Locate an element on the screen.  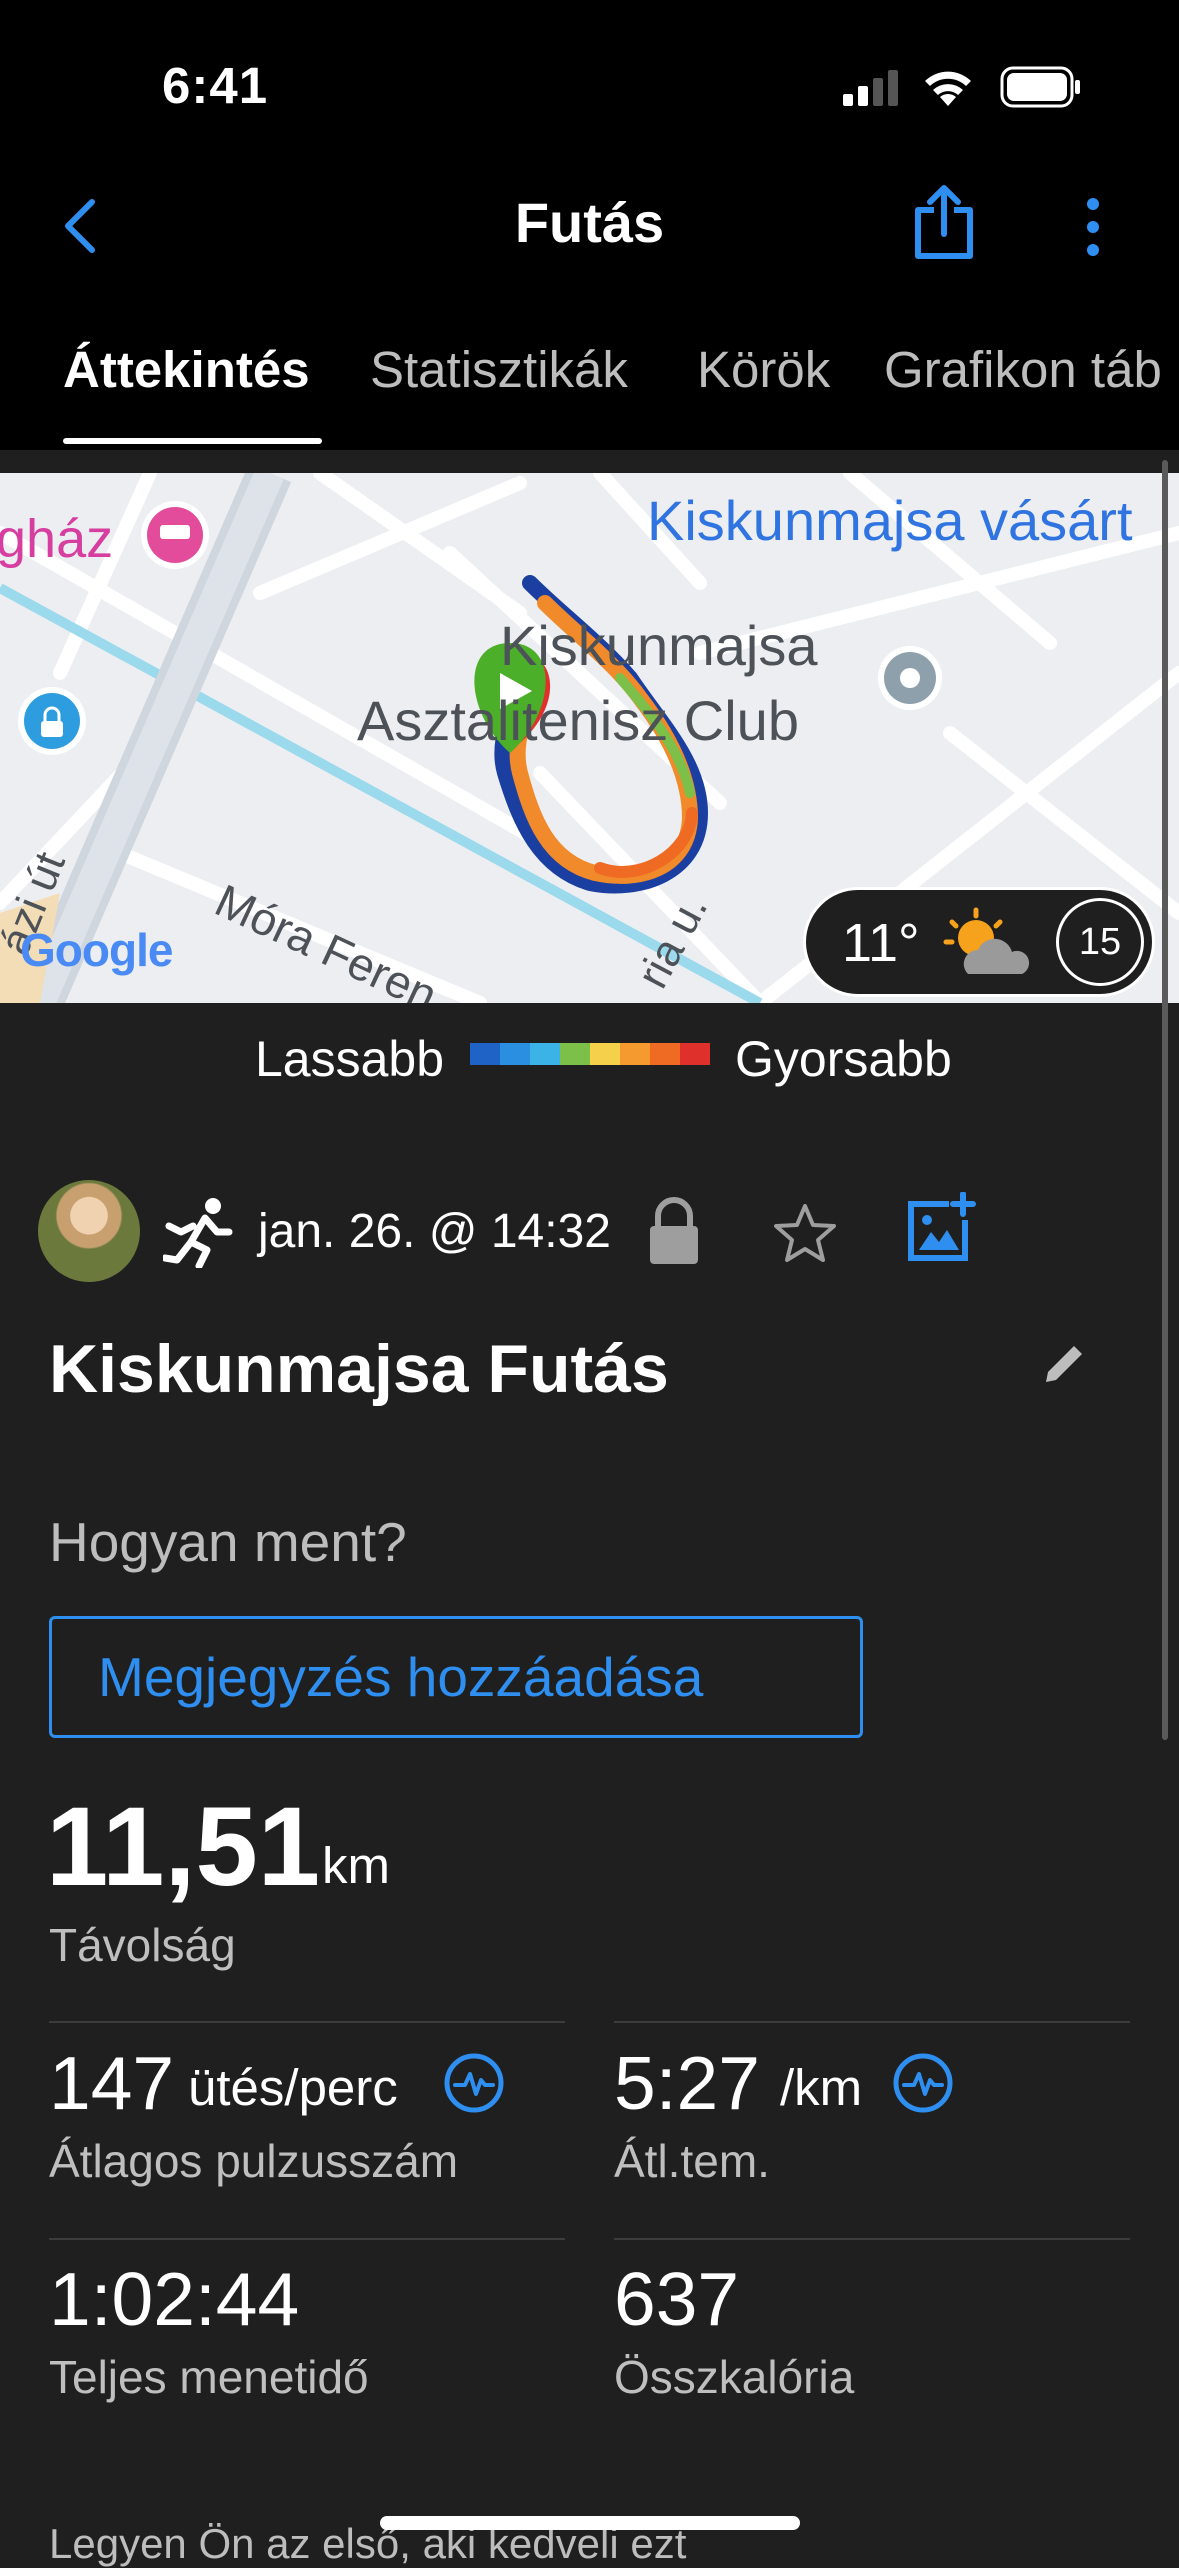
scrollbar is located at coordinates (1165, 1100).